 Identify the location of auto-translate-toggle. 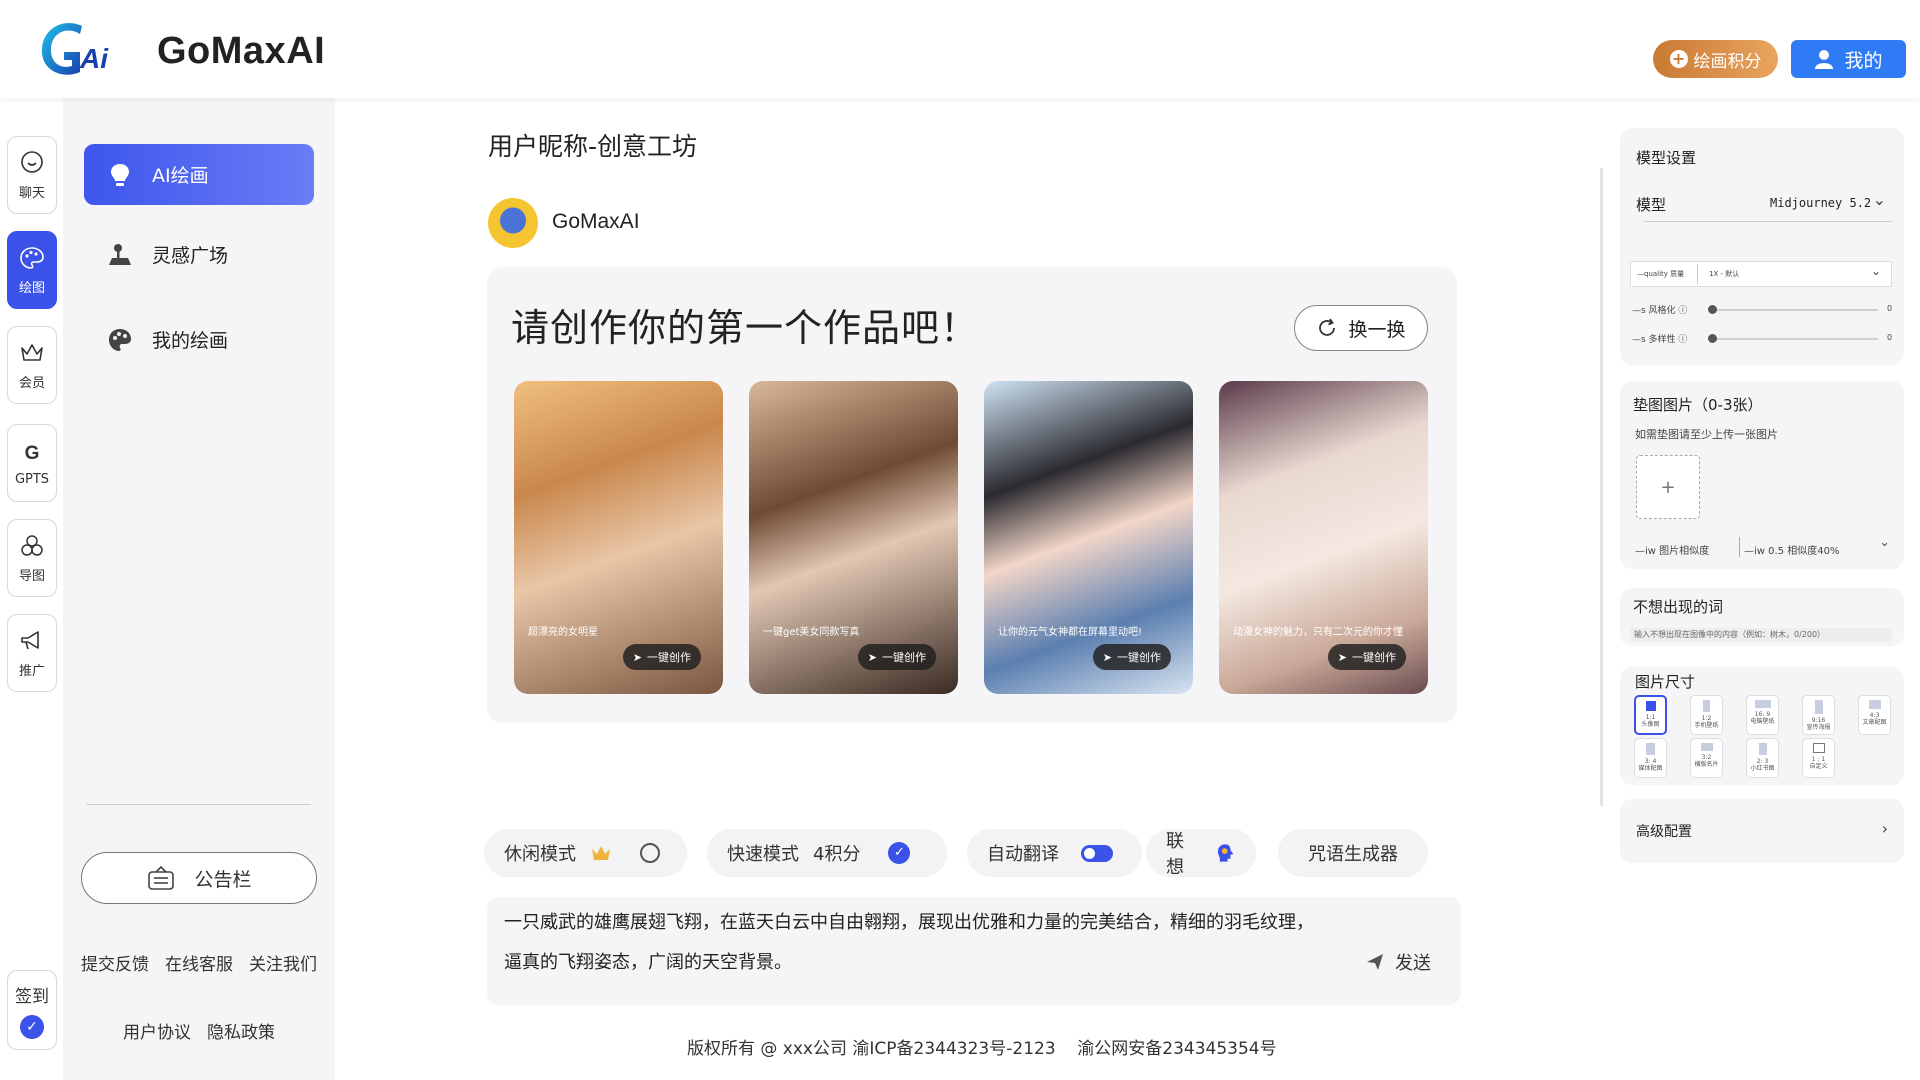
(1097, 853).